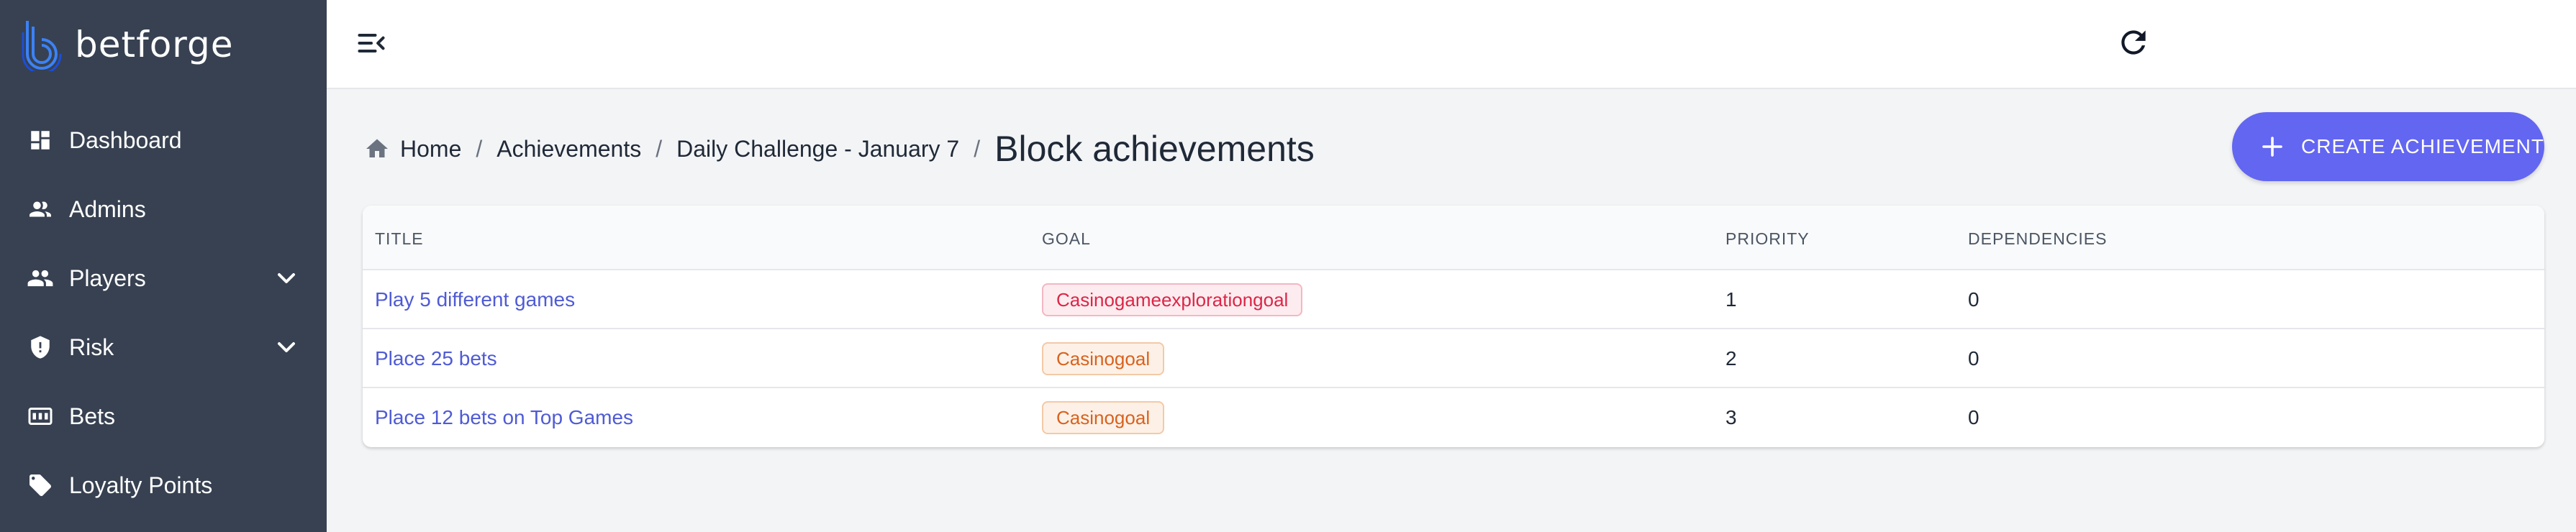  What do you see at coordinates (1731, 358) in the screenshot?
I see `row-priority: 2` at bounding box center [1731, 358].